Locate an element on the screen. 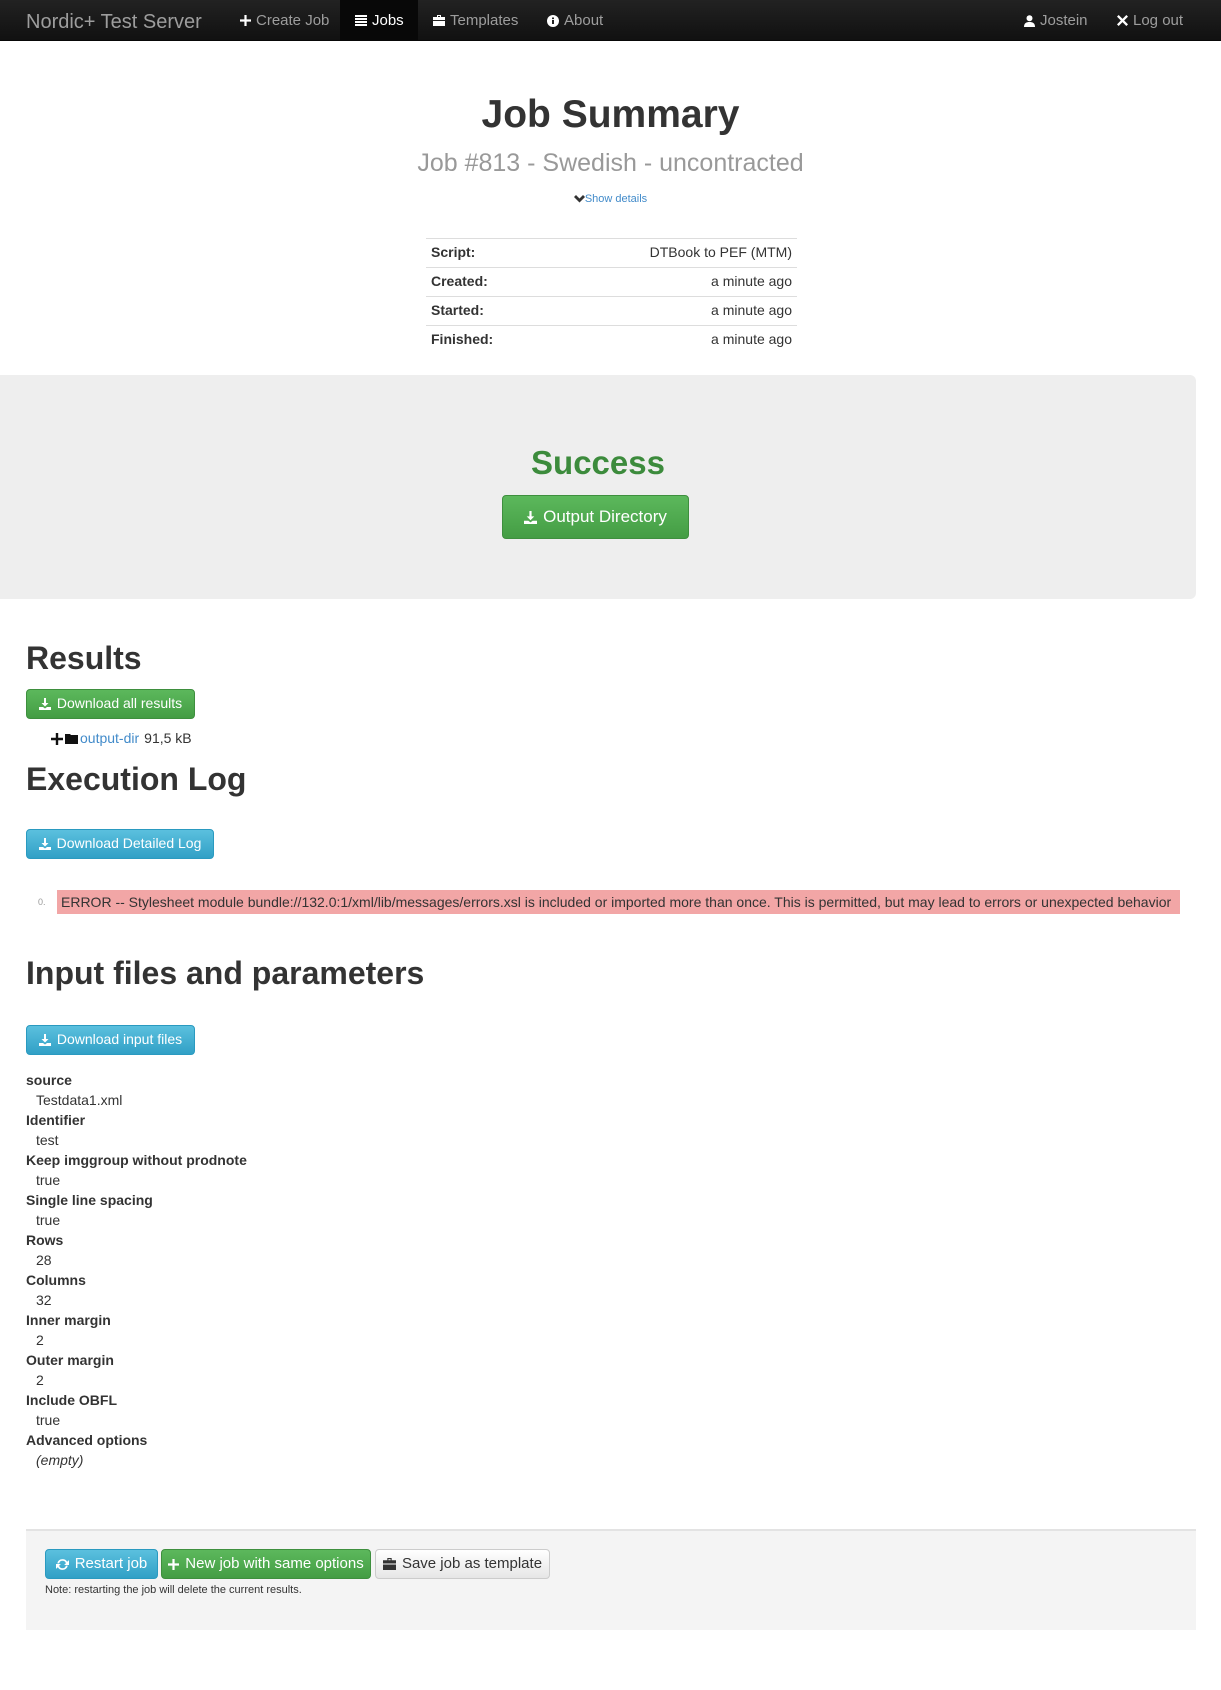 Image resolution: width=1221 pixels, height=1690 pixels. new-job-same-options-label: New job with same options is located at coordinates (274, 1564).